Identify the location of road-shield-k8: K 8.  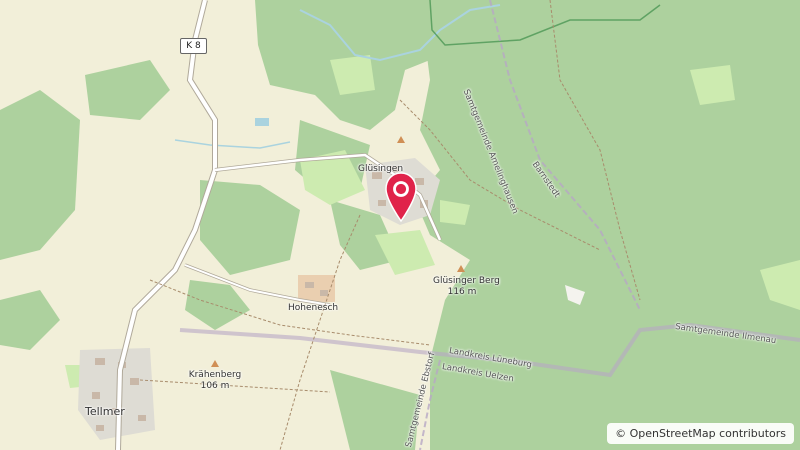
(193, 46).